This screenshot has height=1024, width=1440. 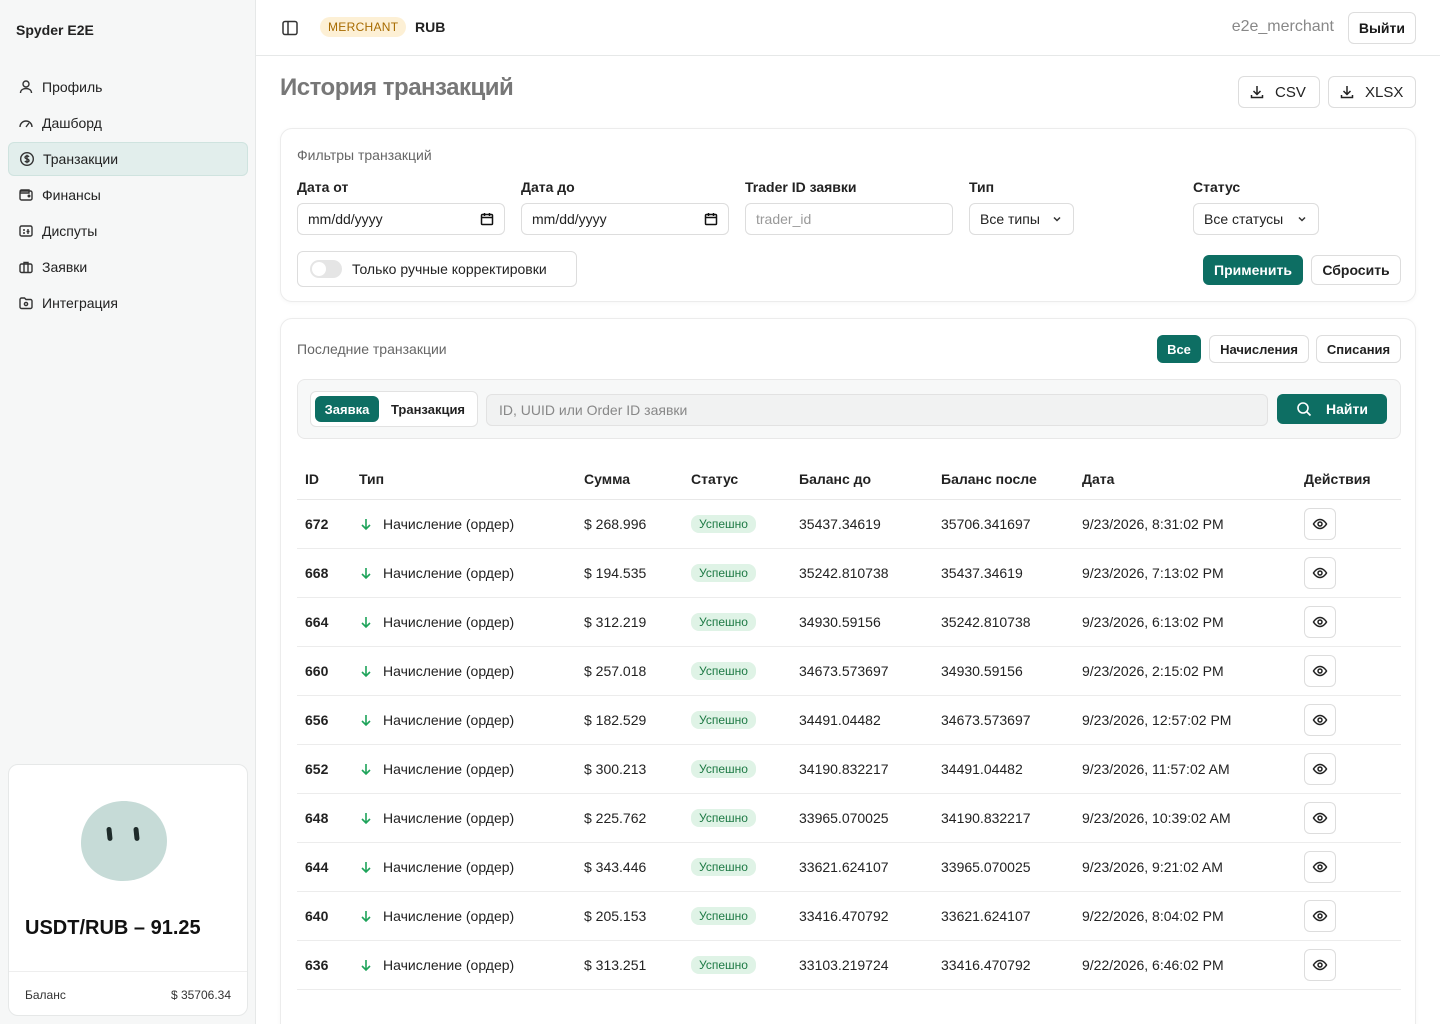 What do you see at coordinates (629, 769) in the screenshot?
I see `cell-amount: $ 300.213` at bounding box center [629, 769].